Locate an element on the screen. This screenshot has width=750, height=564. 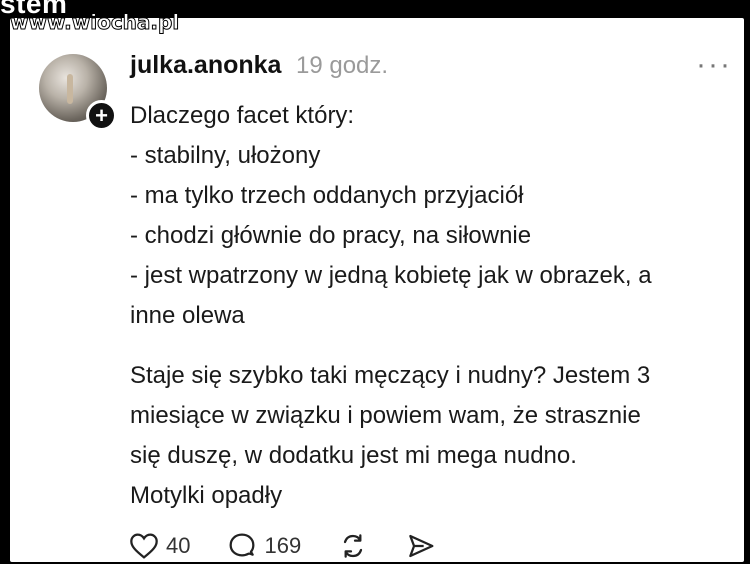
repost-button is located at coordinates (353, 546).